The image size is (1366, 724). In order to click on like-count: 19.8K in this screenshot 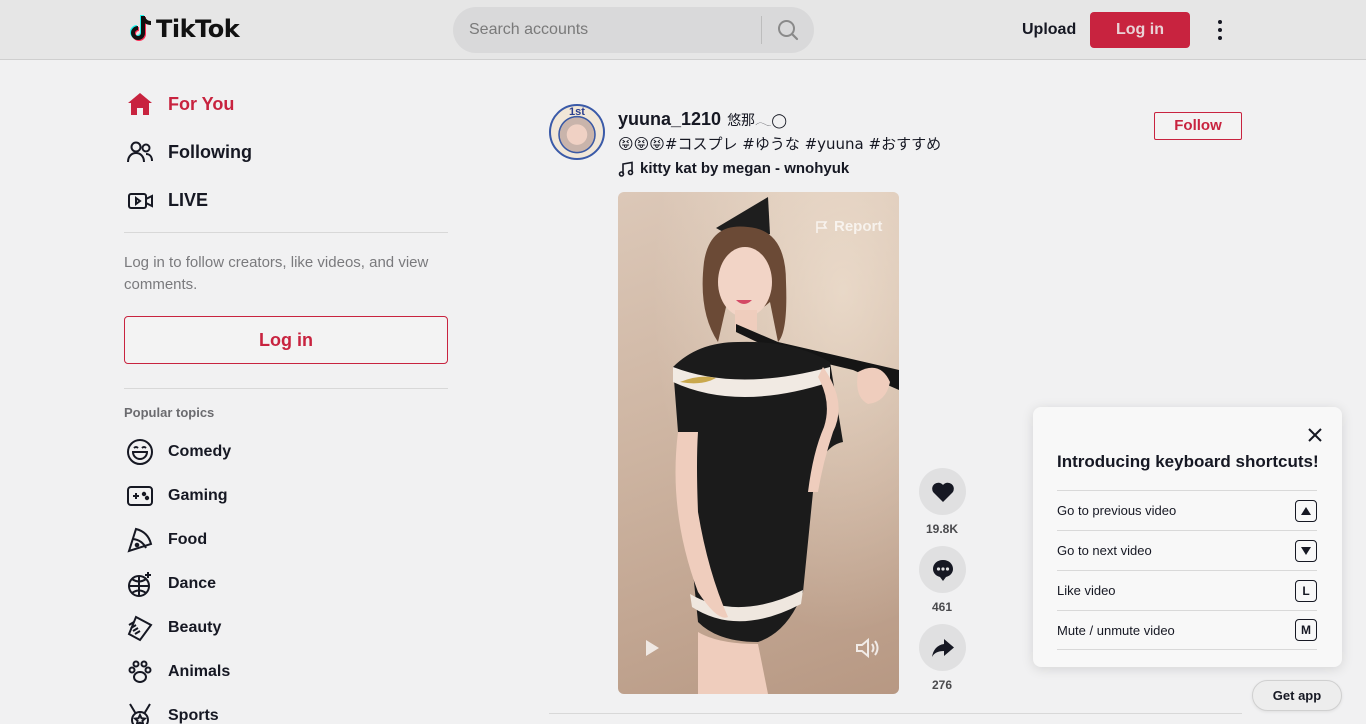, I will do `click(942, 529)`.